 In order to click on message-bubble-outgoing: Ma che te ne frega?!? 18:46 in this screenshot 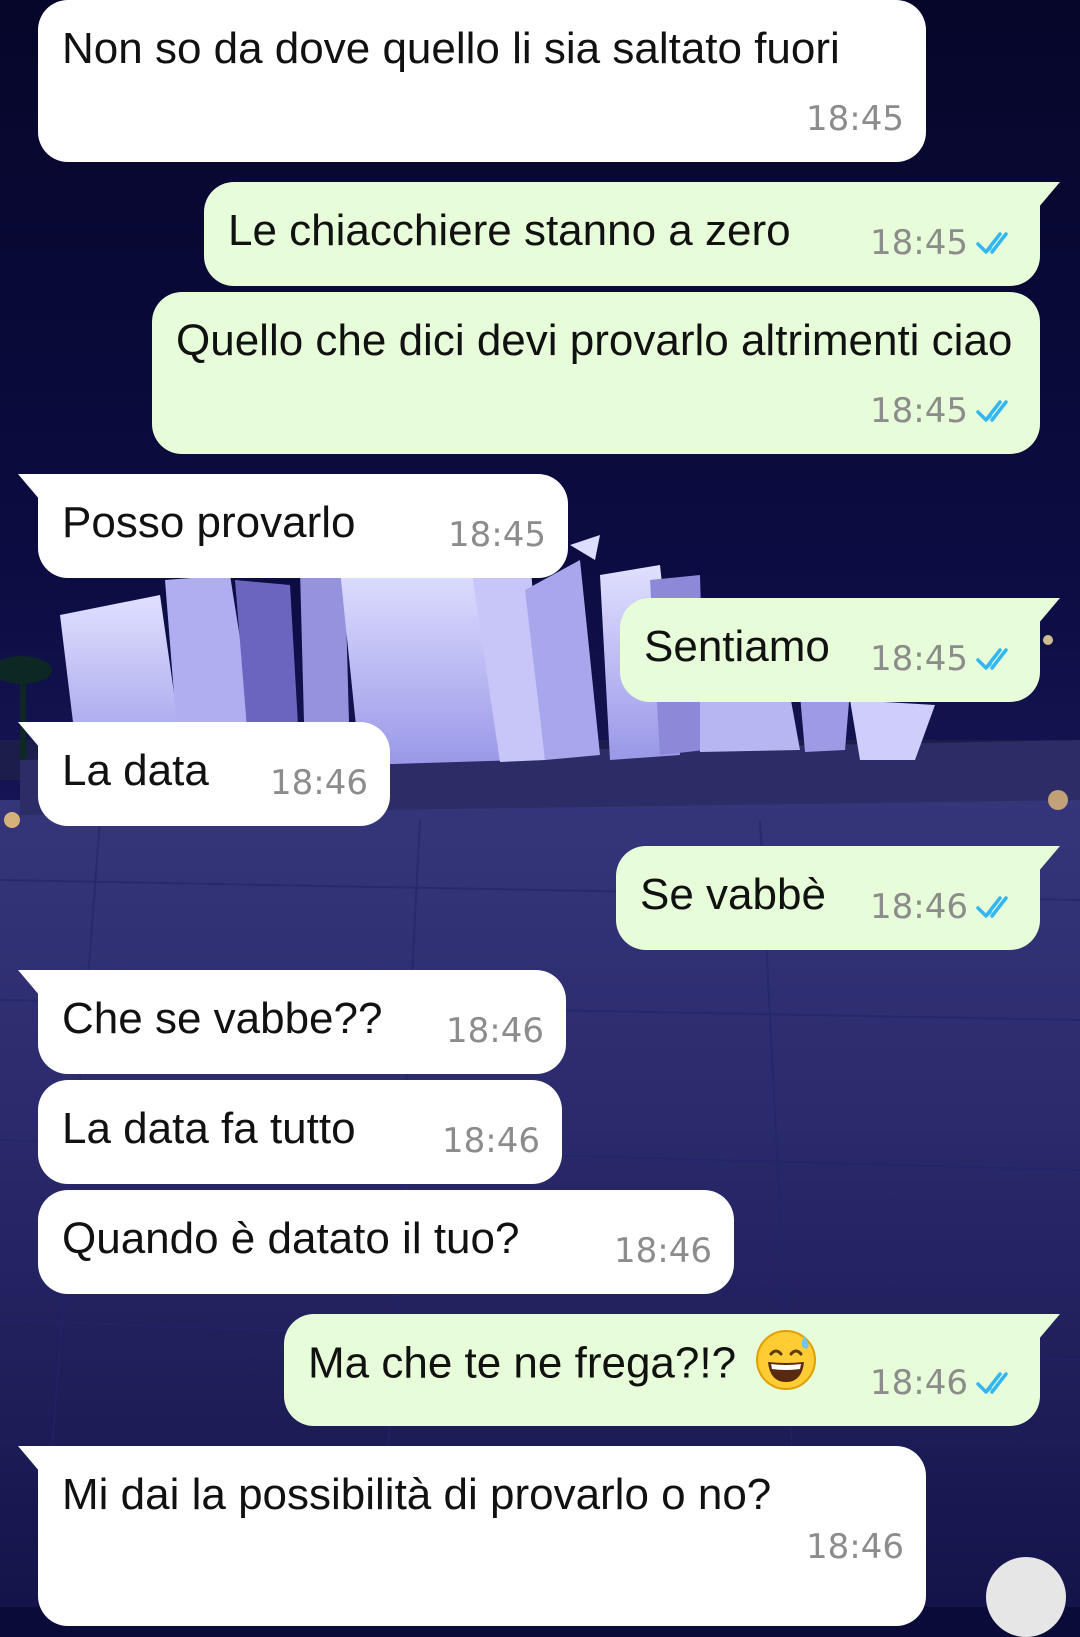, I will do `click(672, 1370)`.